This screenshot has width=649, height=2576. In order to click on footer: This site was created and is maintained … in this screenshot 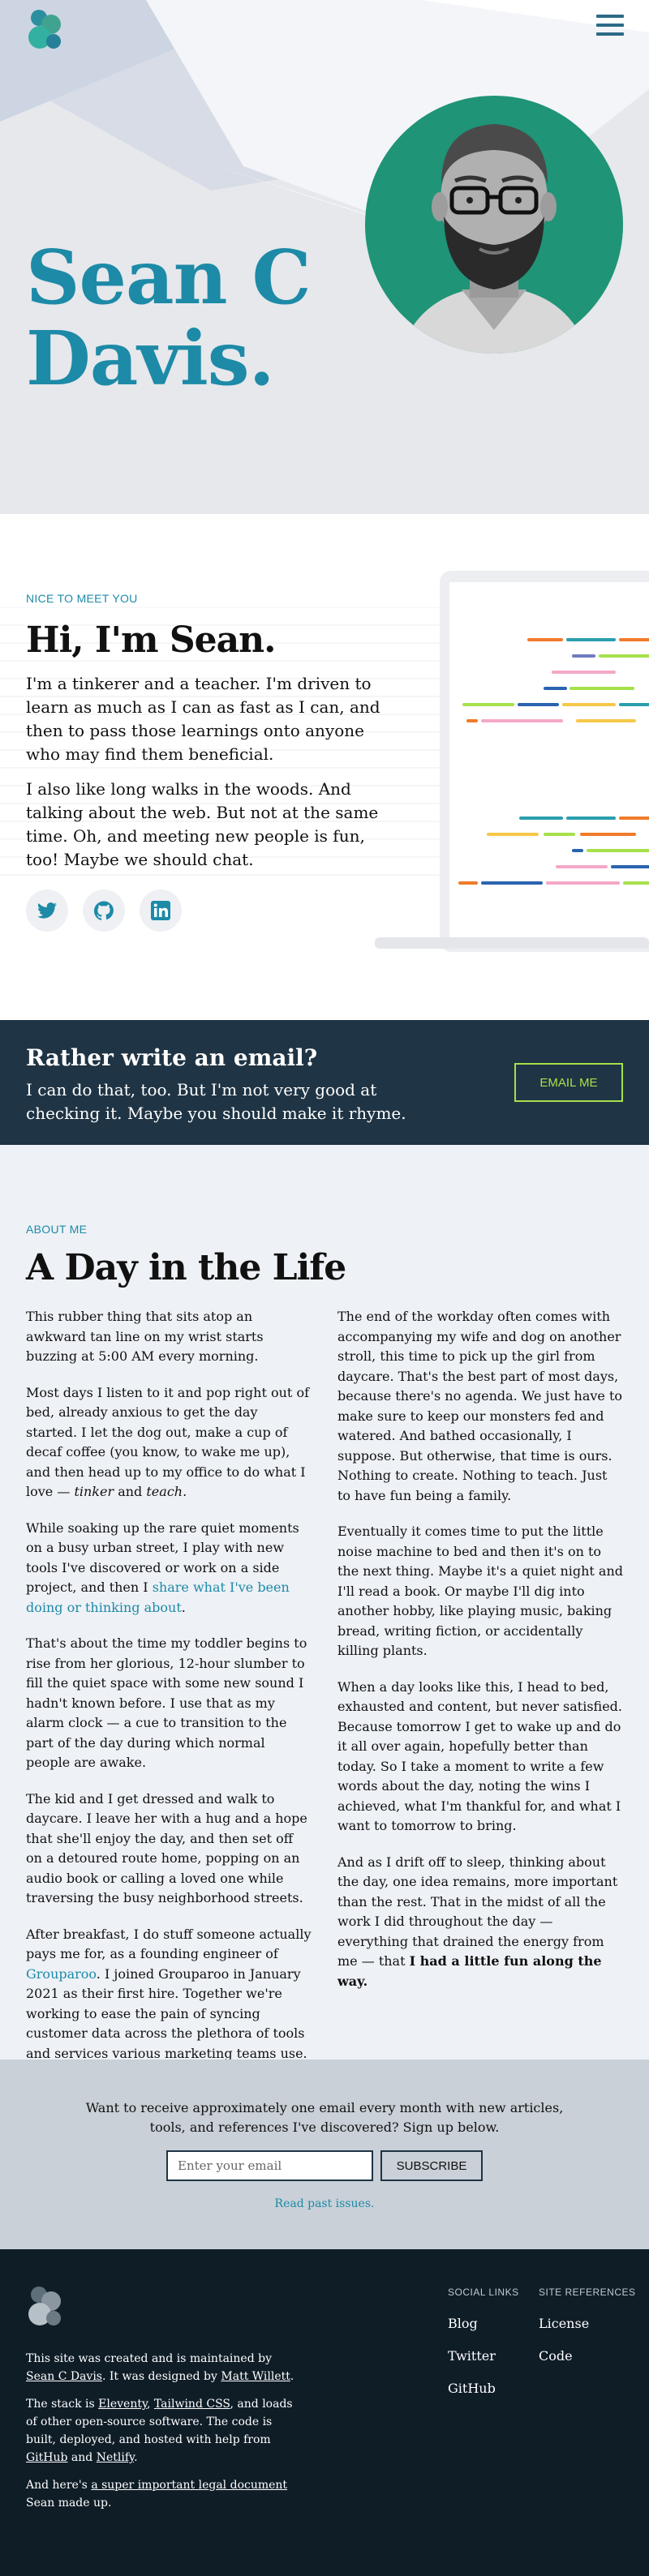, I will do `click(324, 2412)`.